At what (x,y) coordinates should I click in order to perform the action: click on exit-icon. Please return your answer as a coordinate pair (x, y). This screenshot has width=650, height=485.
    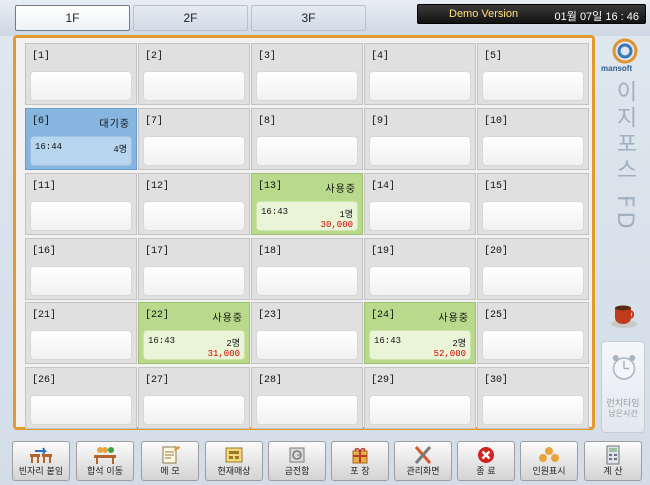
    Looking at the image, I should click on (486, 455).